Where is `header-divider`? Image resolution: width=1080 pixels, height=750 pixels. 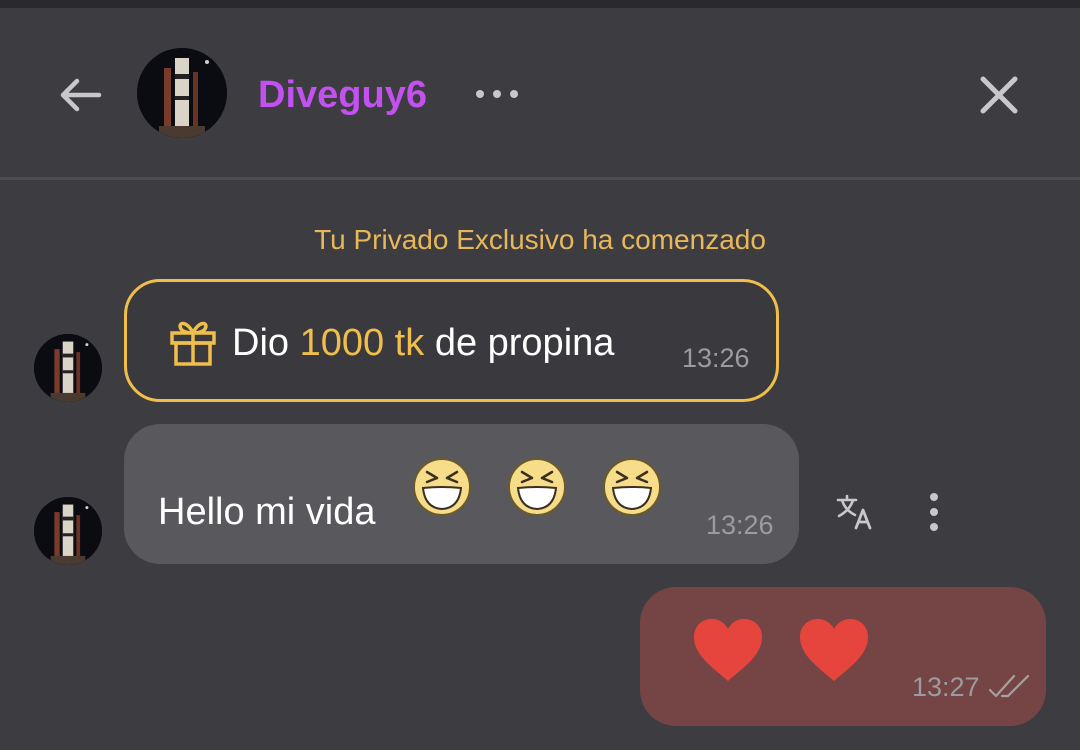
header-divider is located at coordinates (540, 178).